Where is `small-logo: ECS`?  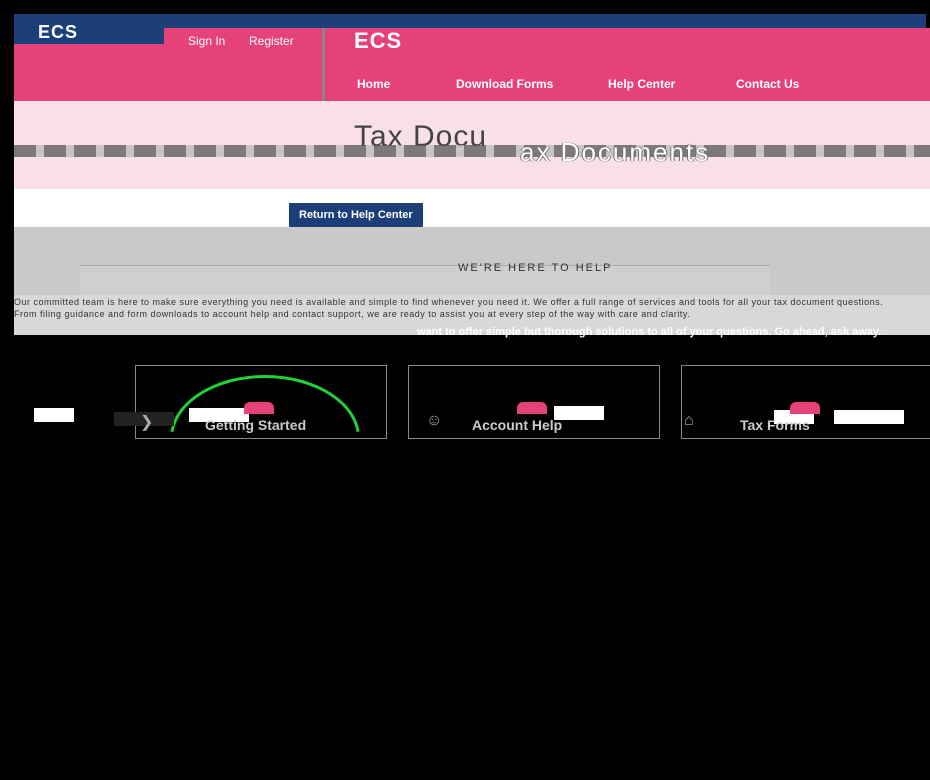
small-logo: ECS is located at coordinates (58, 32).